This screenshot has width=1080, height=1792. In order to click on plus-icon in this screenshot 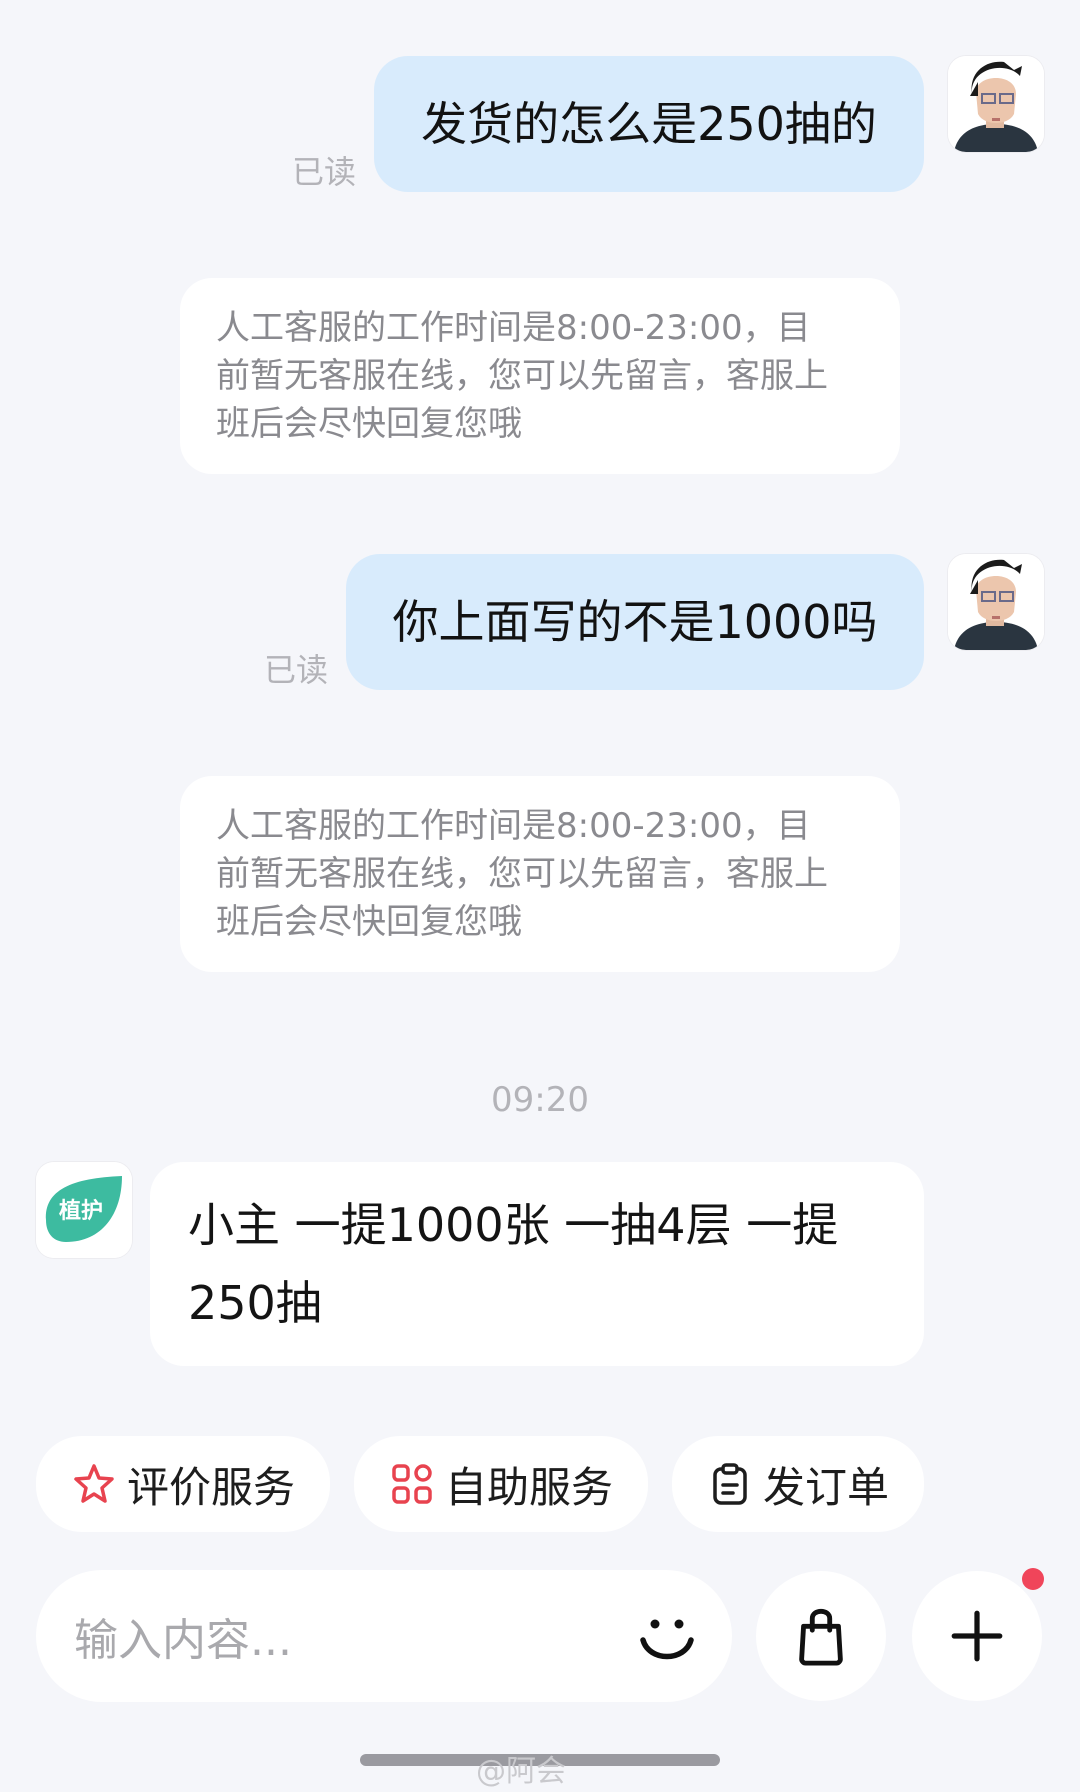, I will do `click(977, 1636)`.